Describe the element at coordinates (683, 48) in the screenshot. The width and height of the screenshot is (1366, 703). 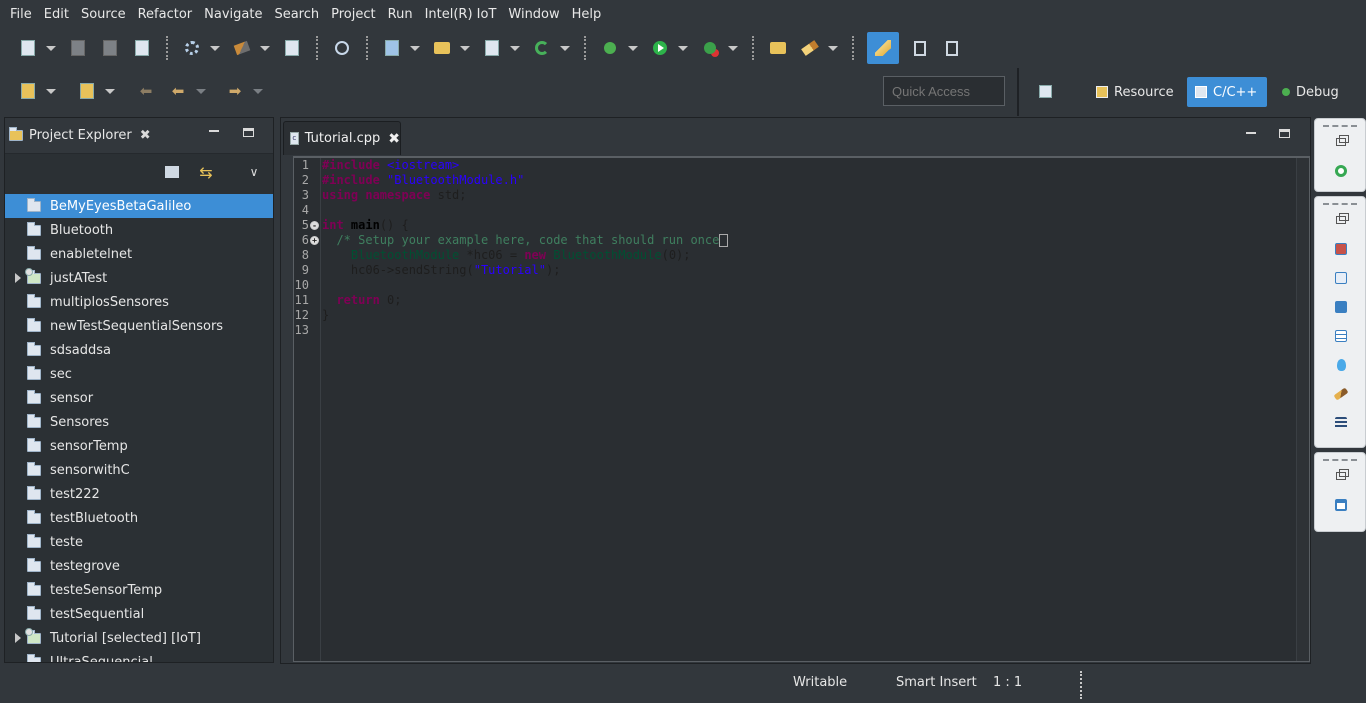
I see `run-dropdown` at that location.